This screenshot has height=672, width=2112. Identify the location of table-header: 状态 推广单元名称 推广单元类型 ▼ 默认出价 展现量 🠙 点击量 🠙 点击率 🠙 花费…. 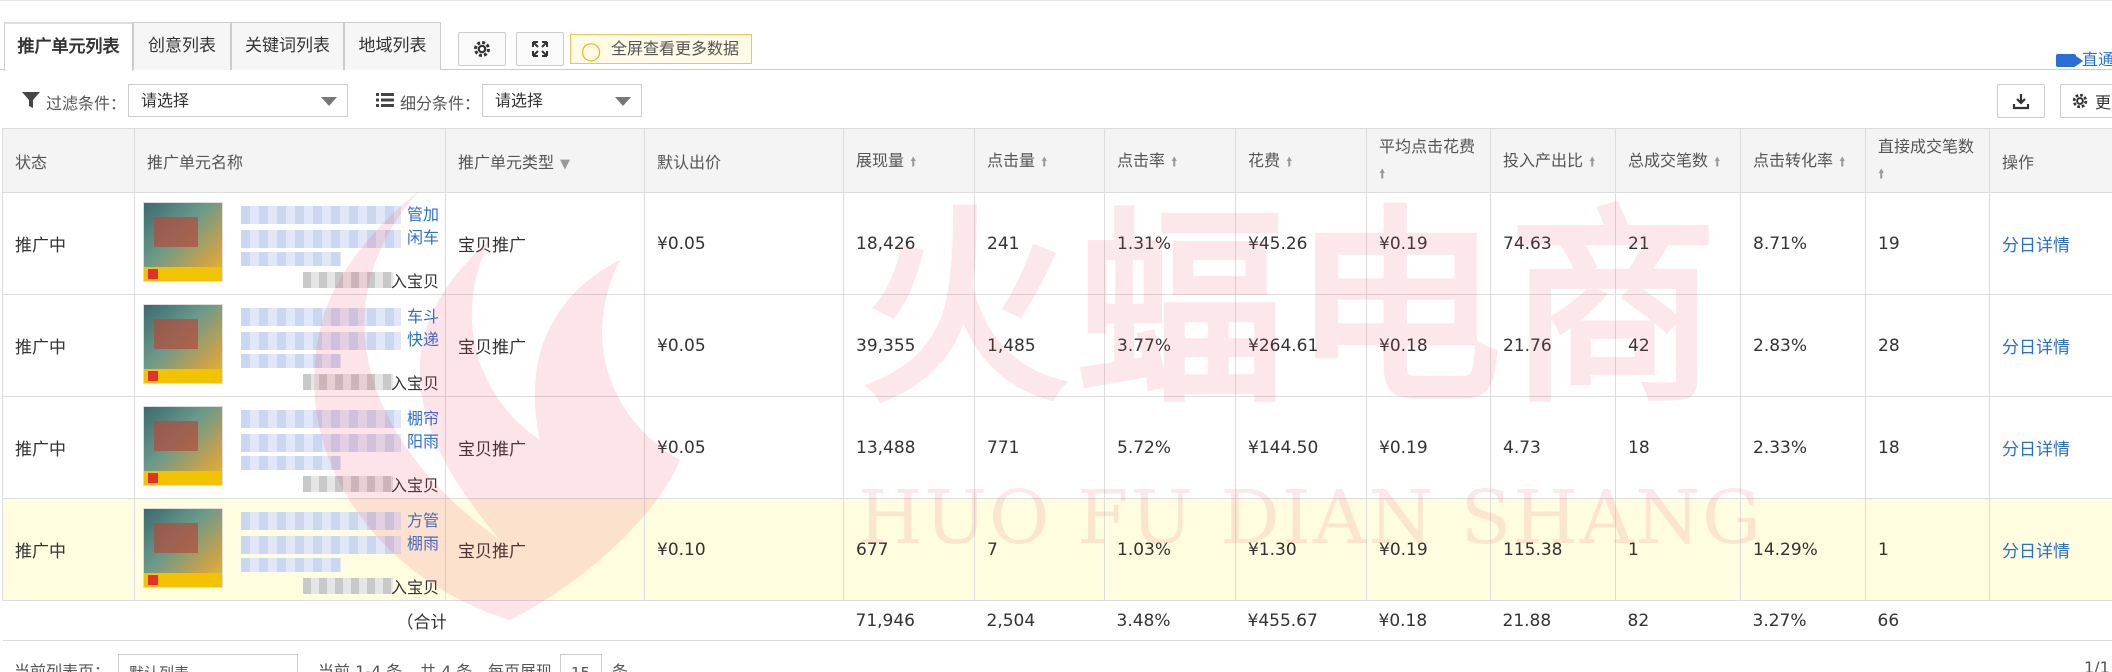
(1057, 160).